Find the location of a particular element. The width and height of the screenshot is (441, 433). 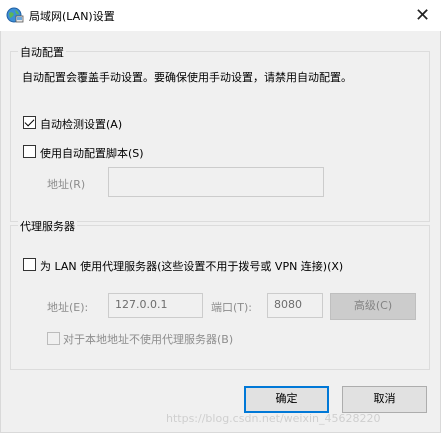

ok-button: 确定 is located at coordinates (286, 399).